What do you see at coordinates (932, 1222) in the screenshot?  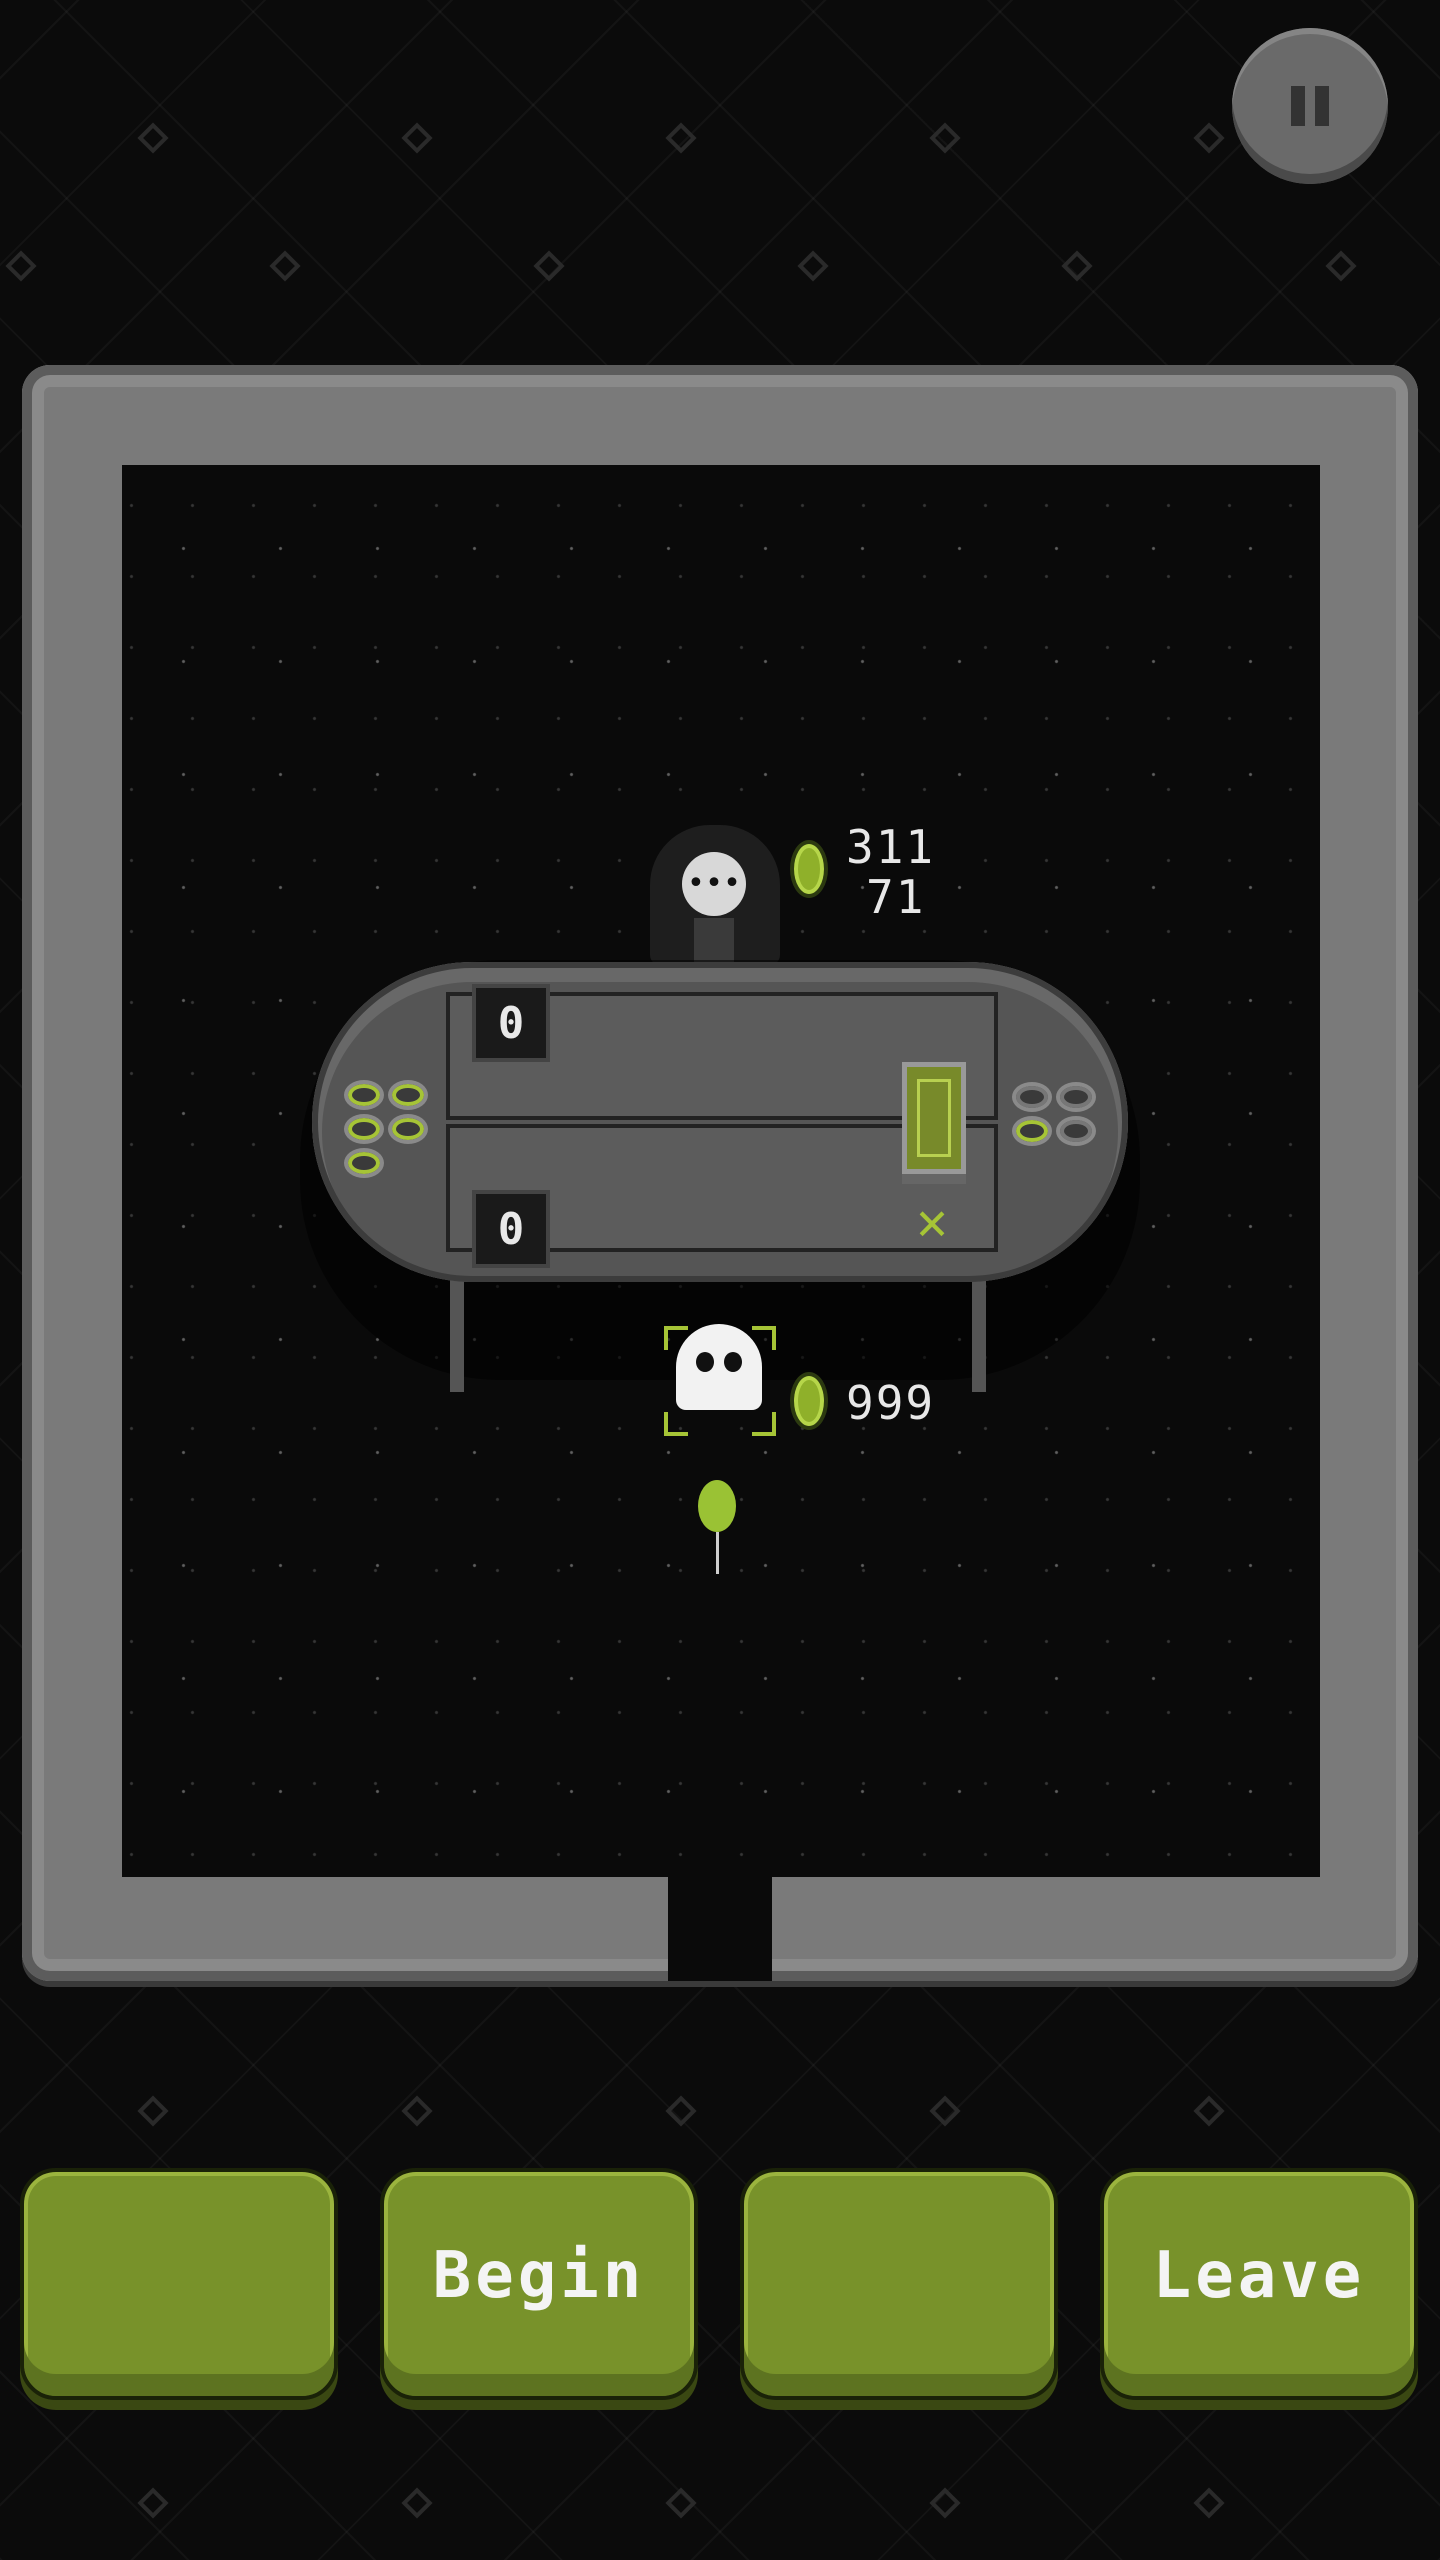 I see `crossed-cards-icon: ✕` at bounding box center [932, 1222].